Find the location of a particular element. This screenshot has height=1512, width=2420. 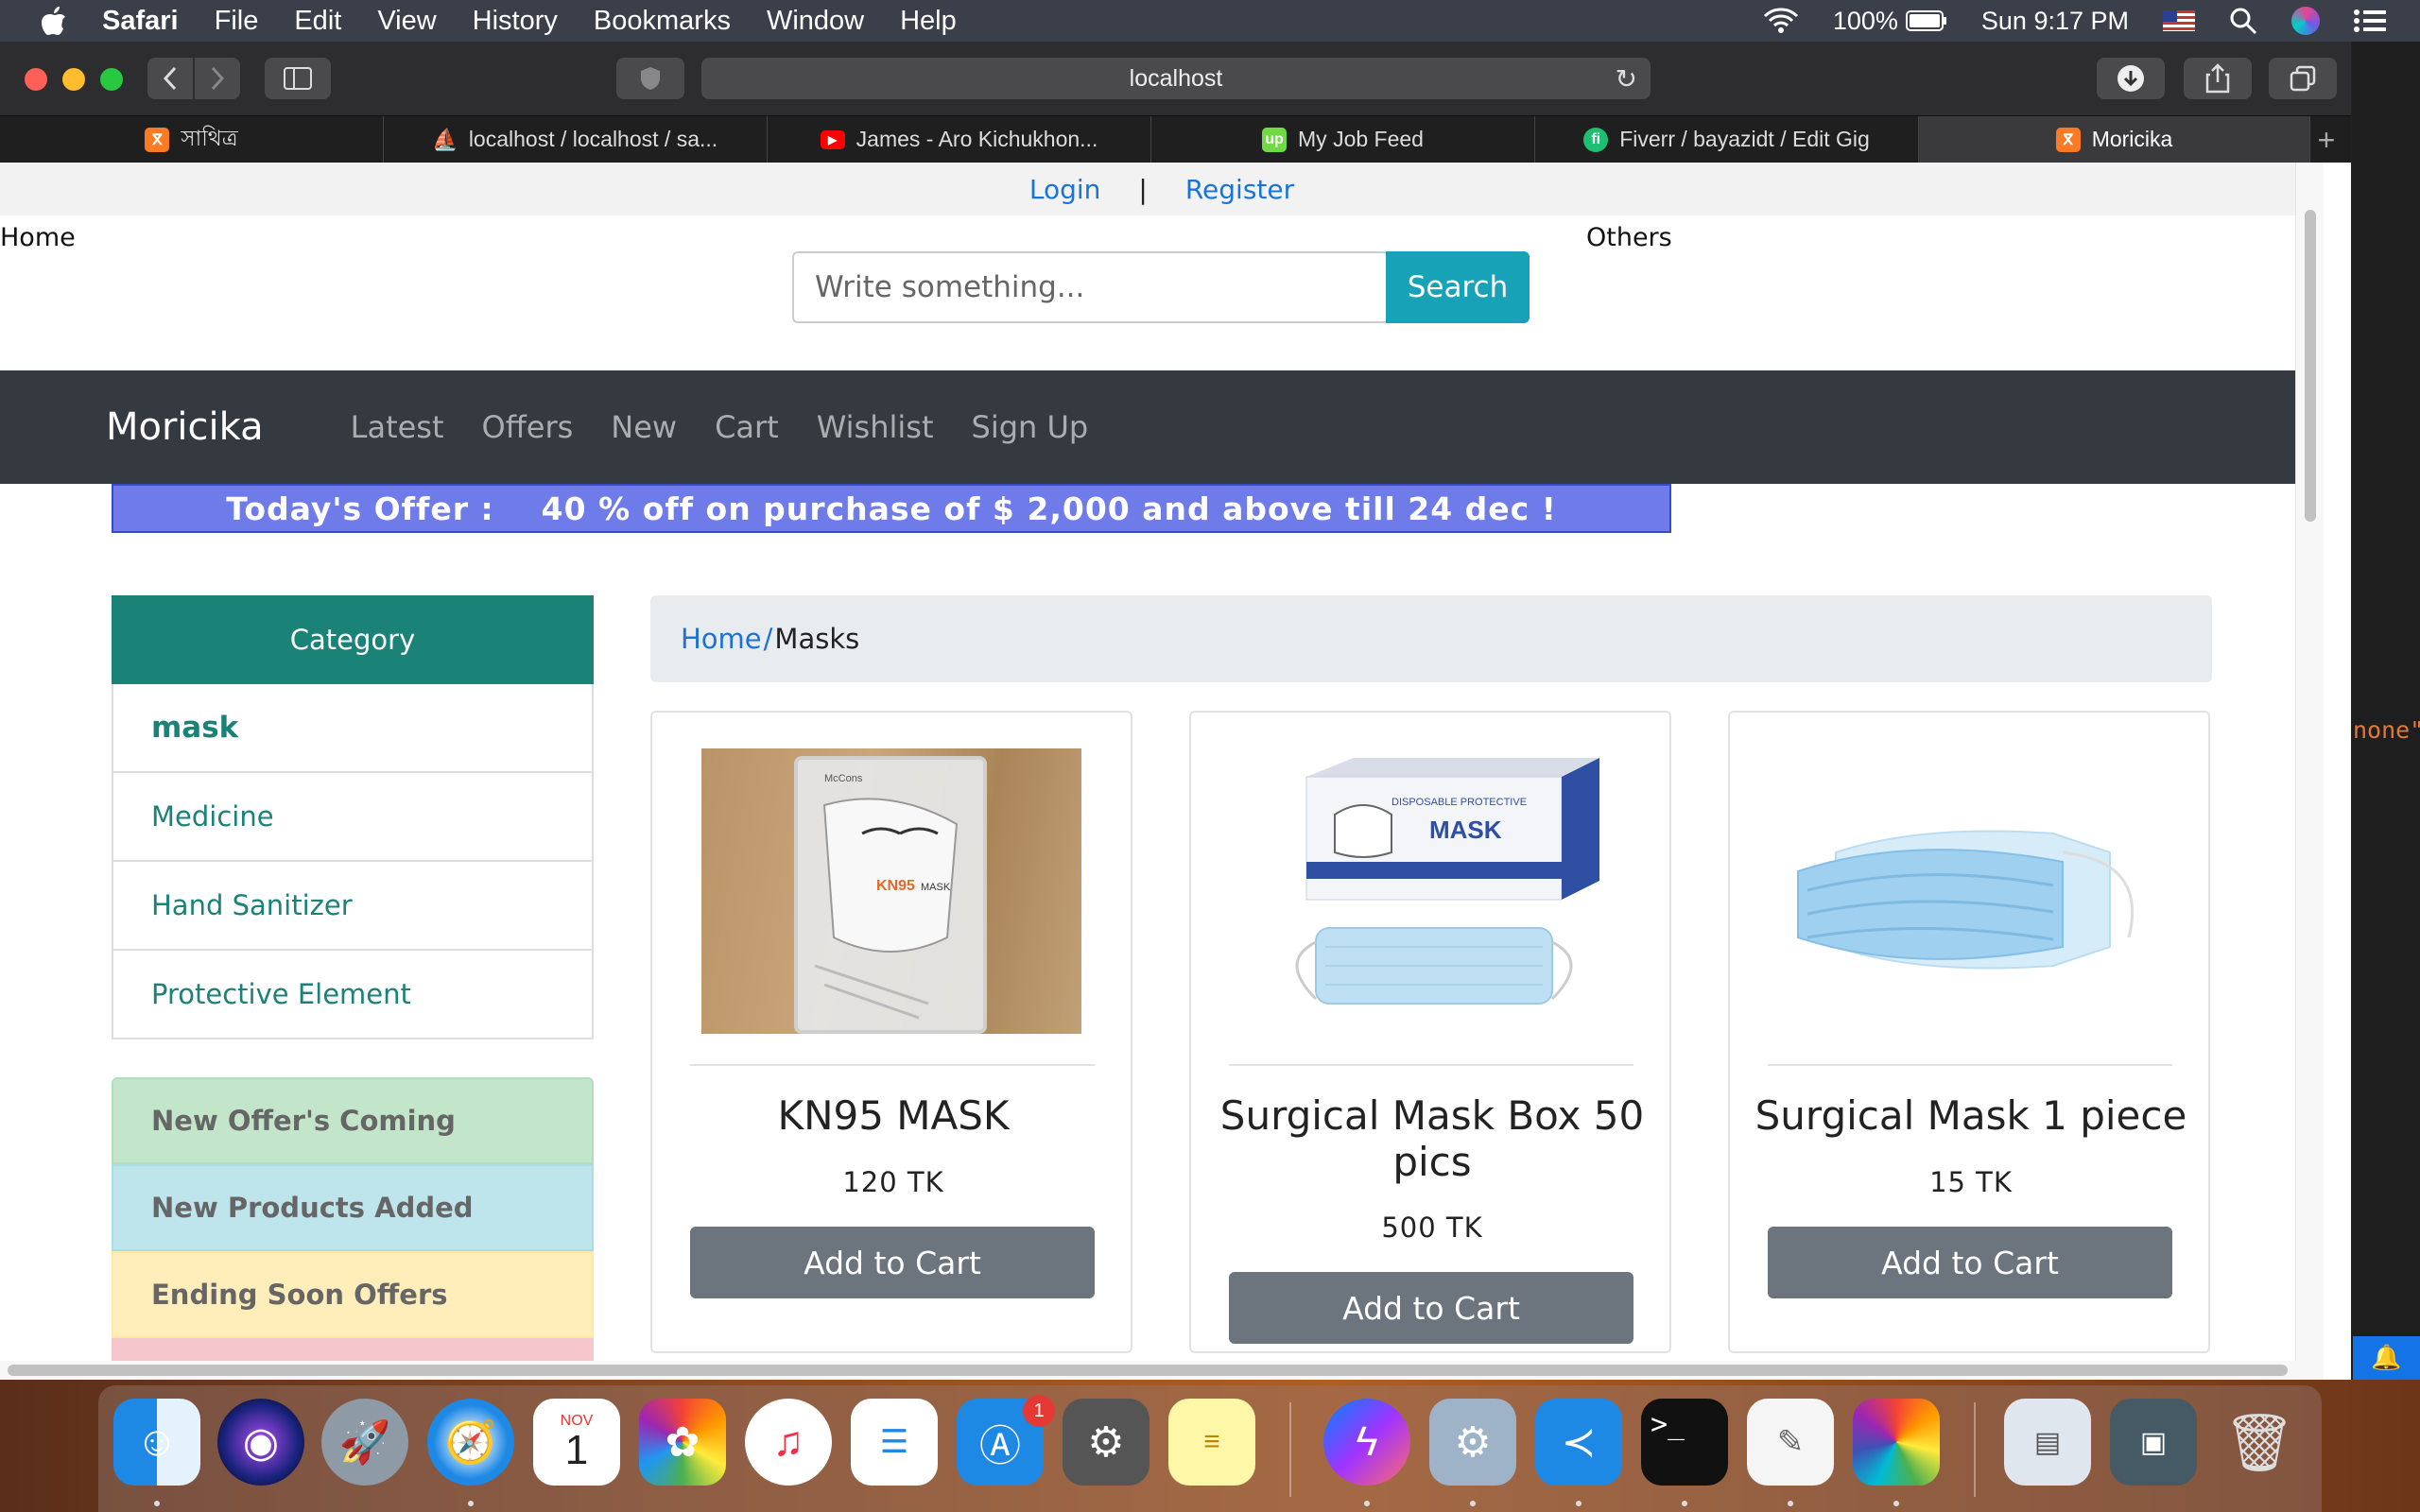

product-name: Surgical Mask 1 piece is located at coordinates (1971, 1115).